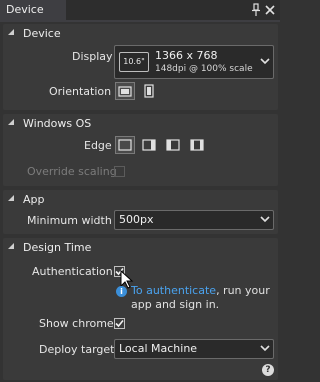 The height and width of the screenshot is (382, 320). Describe the element at coordinates (136, 219) in the screenshot. I see `minimum-width-value: 500px` at that location.